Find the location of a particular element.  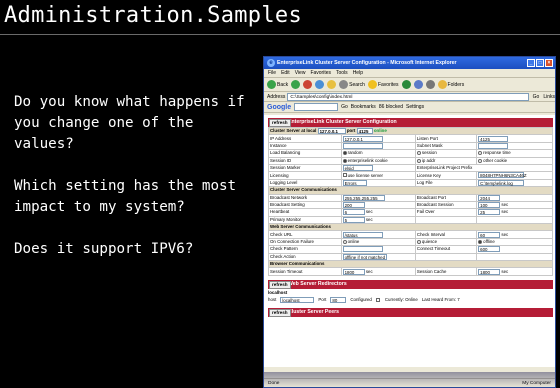

server-port-label: port is located at coordinates (351, 131).